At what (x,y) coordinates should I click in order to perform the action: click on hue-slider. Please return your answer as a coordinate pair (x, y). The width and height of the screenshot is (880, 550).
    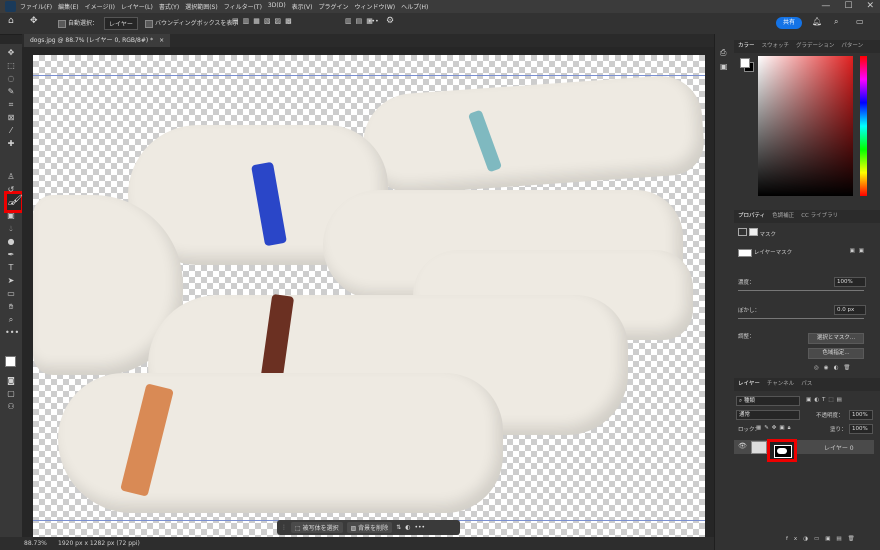
    Looking at the image, I should click on (863, 126).